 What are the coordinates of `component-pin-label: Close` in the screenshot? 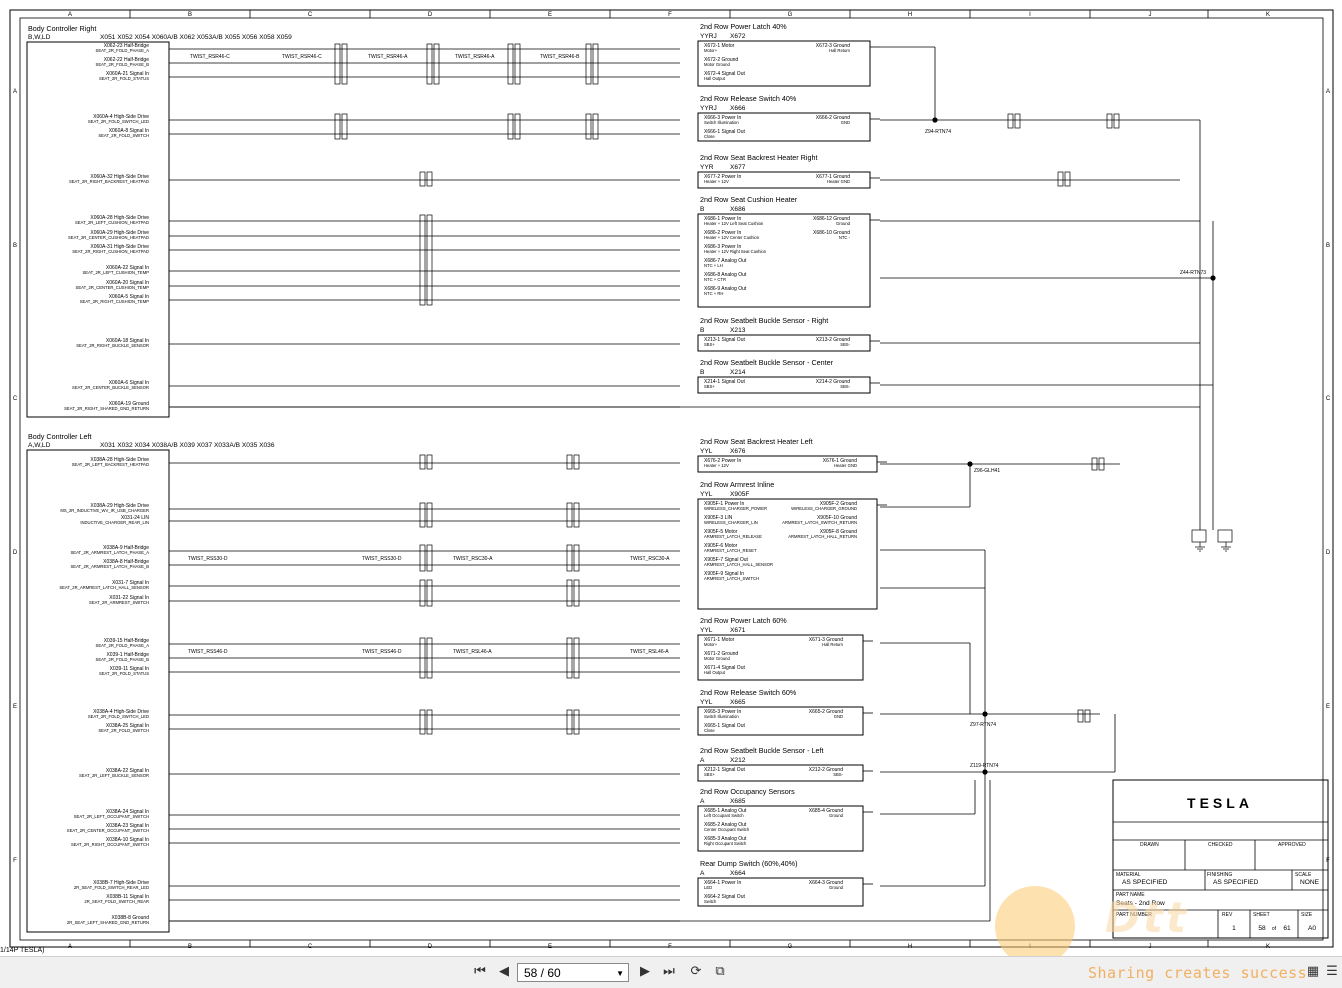 It's located at (709, 136).